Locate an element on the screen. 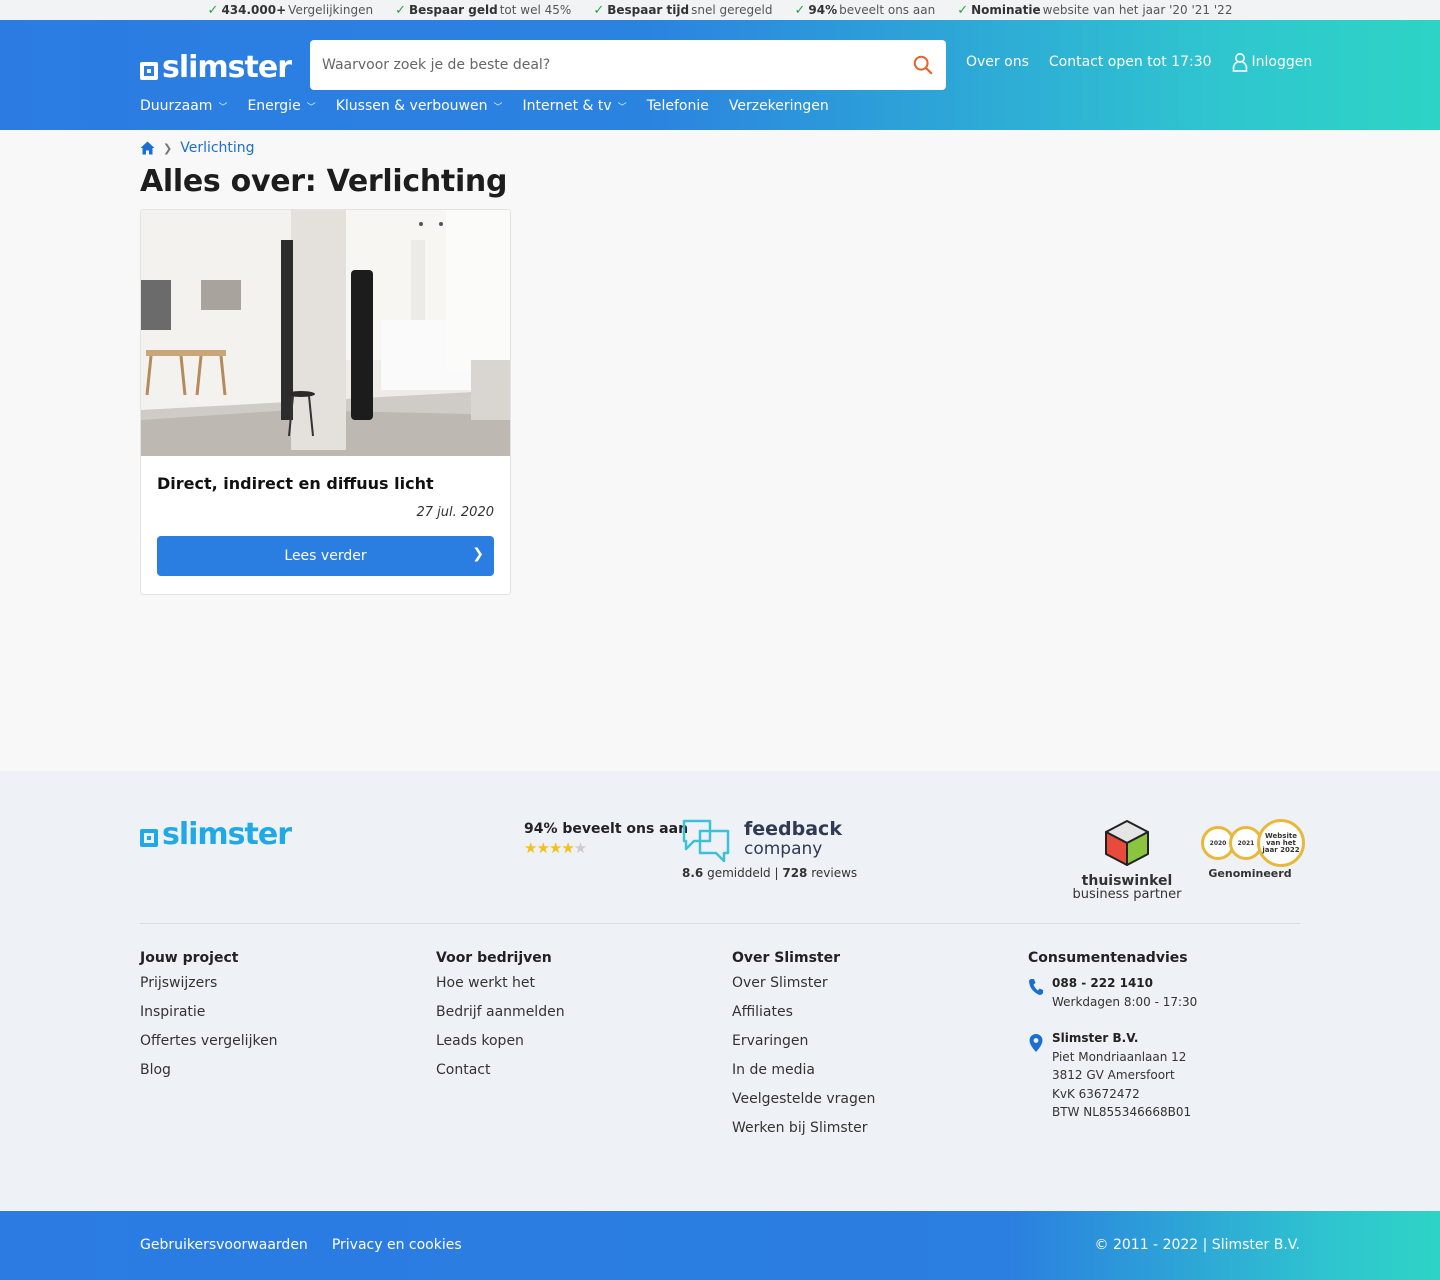 The image size is (1440, 1280). read-more-label: Lees verder is located at coordinates (325, 556).